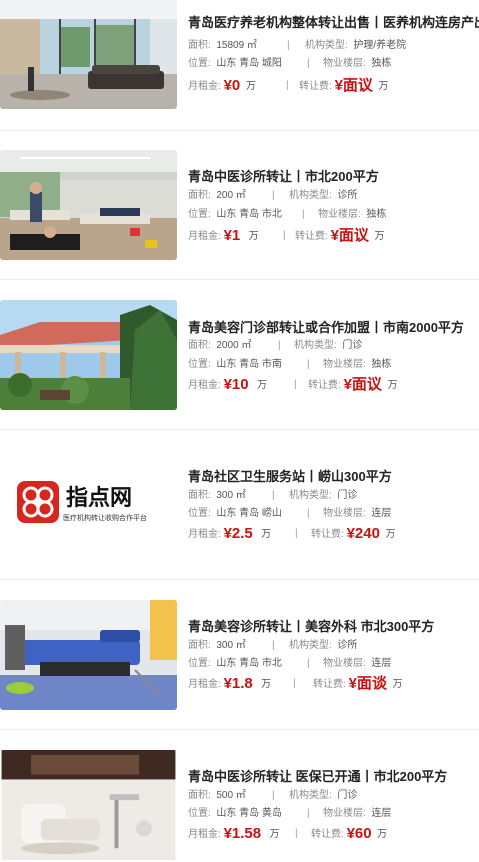 The width and height of the screenshot is (479, 862). What do you see at coordinates (232, 85) in the screenshot?
I see `rent-price: ¥0` at bounding box center [232, 85].